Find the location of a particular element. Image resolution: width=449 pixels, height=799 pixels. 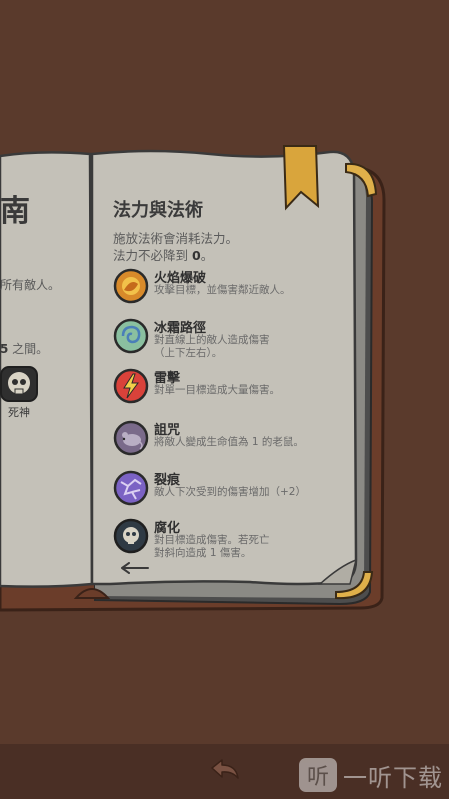

fire-orb-icon is located at coordinates (131, 286).